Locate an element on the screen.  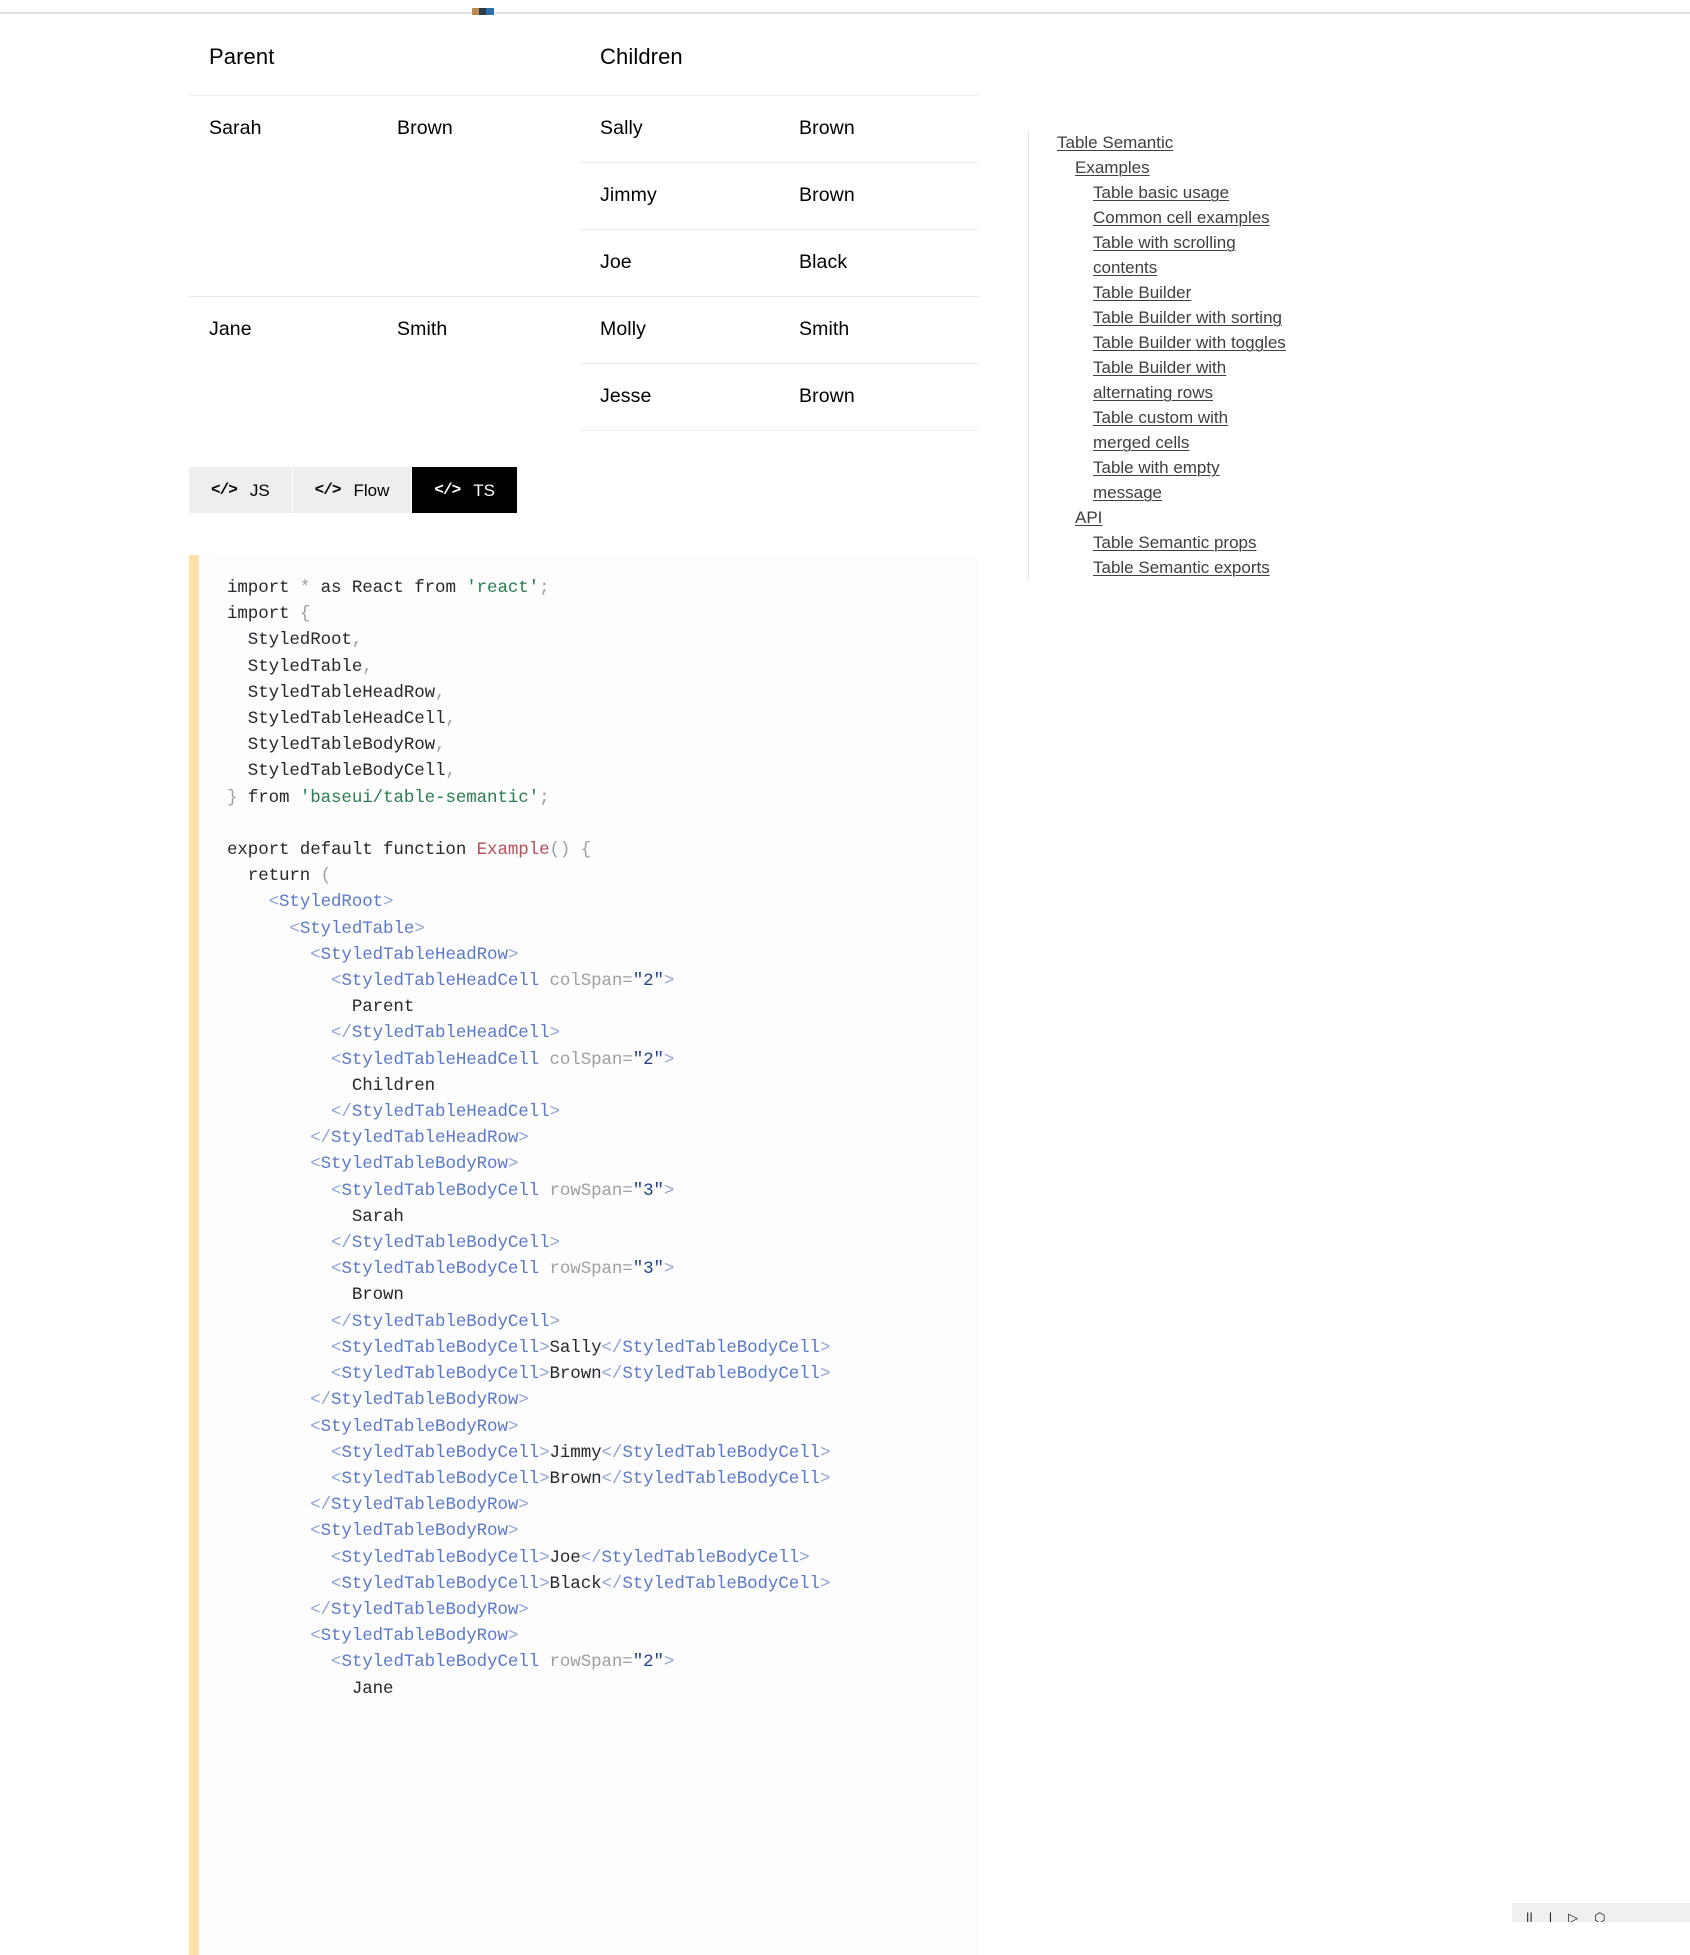
tab-js: </> JS is located at coordinates (240, 490).